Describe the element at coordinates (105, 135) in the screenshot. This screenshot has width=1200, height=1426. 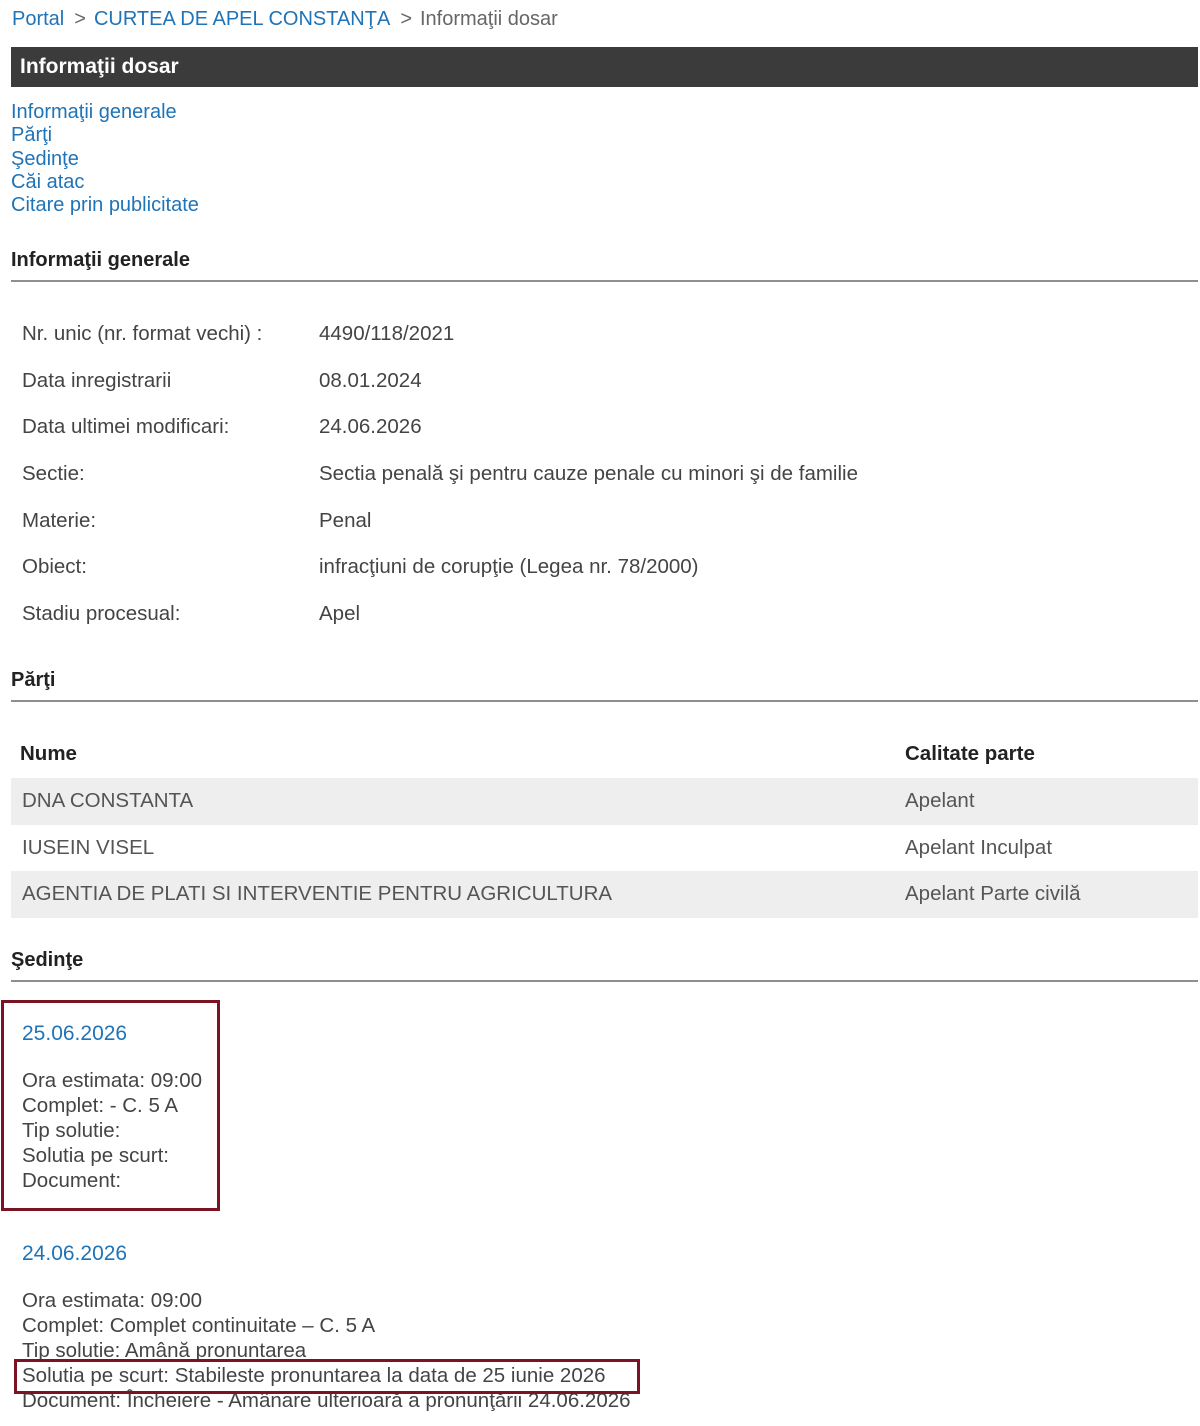
I see `nav-link-parti: Părţi` at that location.